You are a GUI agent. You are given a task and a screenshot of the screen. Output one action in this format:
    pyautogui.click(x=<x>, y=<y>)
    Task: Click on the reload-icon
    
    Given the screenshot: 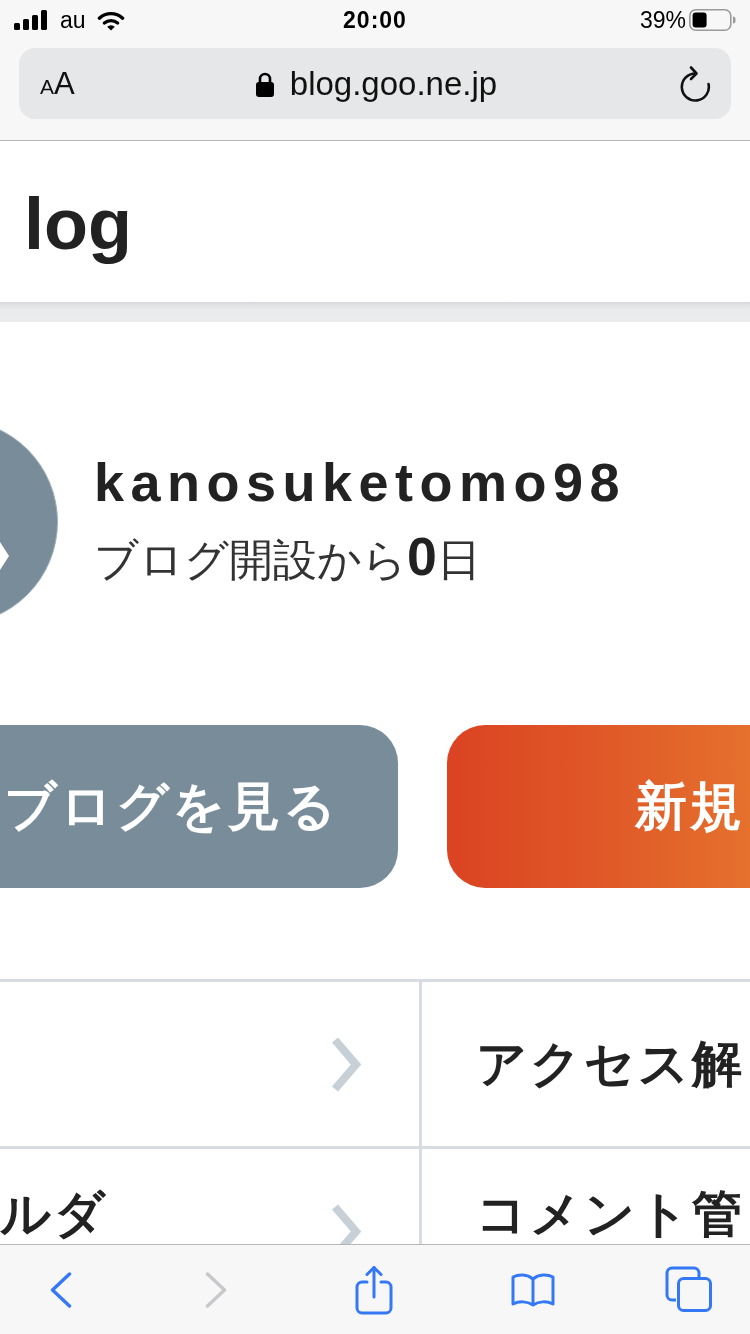 What is the action you would take?
    pyautogui.click(x=695, y=83)
    